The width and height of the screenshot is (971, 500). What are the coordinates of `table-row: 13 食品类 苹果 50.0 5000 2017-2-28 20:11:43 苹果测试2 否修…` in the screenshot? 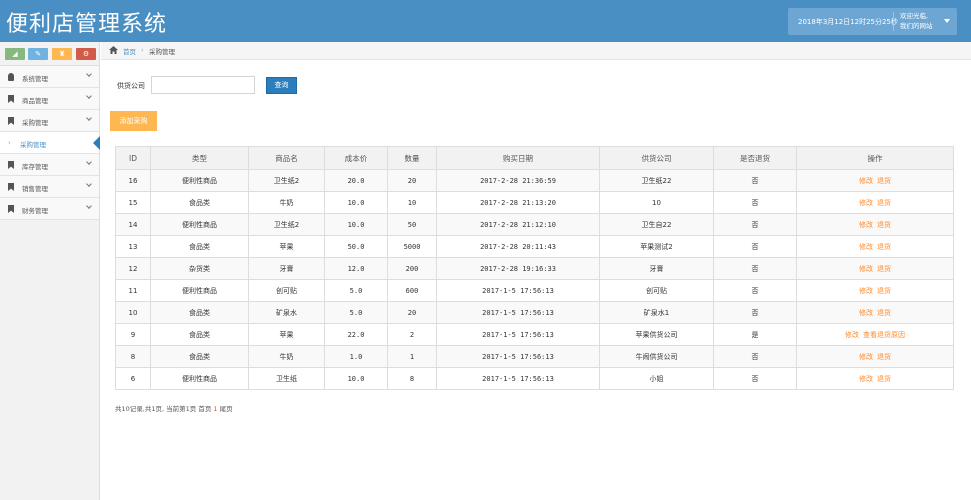 It's located at (534, 246).